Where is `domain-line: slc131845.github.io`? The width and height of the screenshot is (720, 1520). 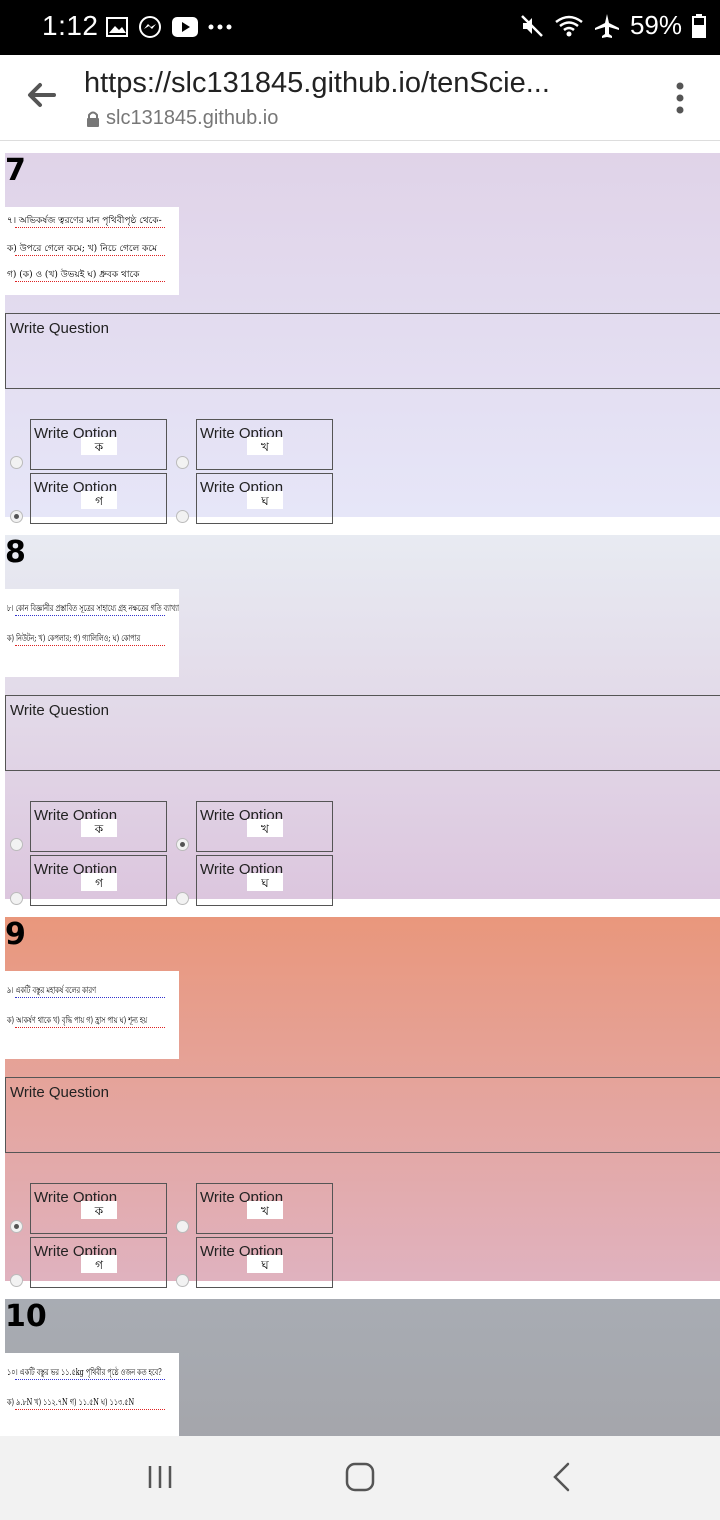 domain-line: slc131845.github.io is located at coordinates (182, 118).